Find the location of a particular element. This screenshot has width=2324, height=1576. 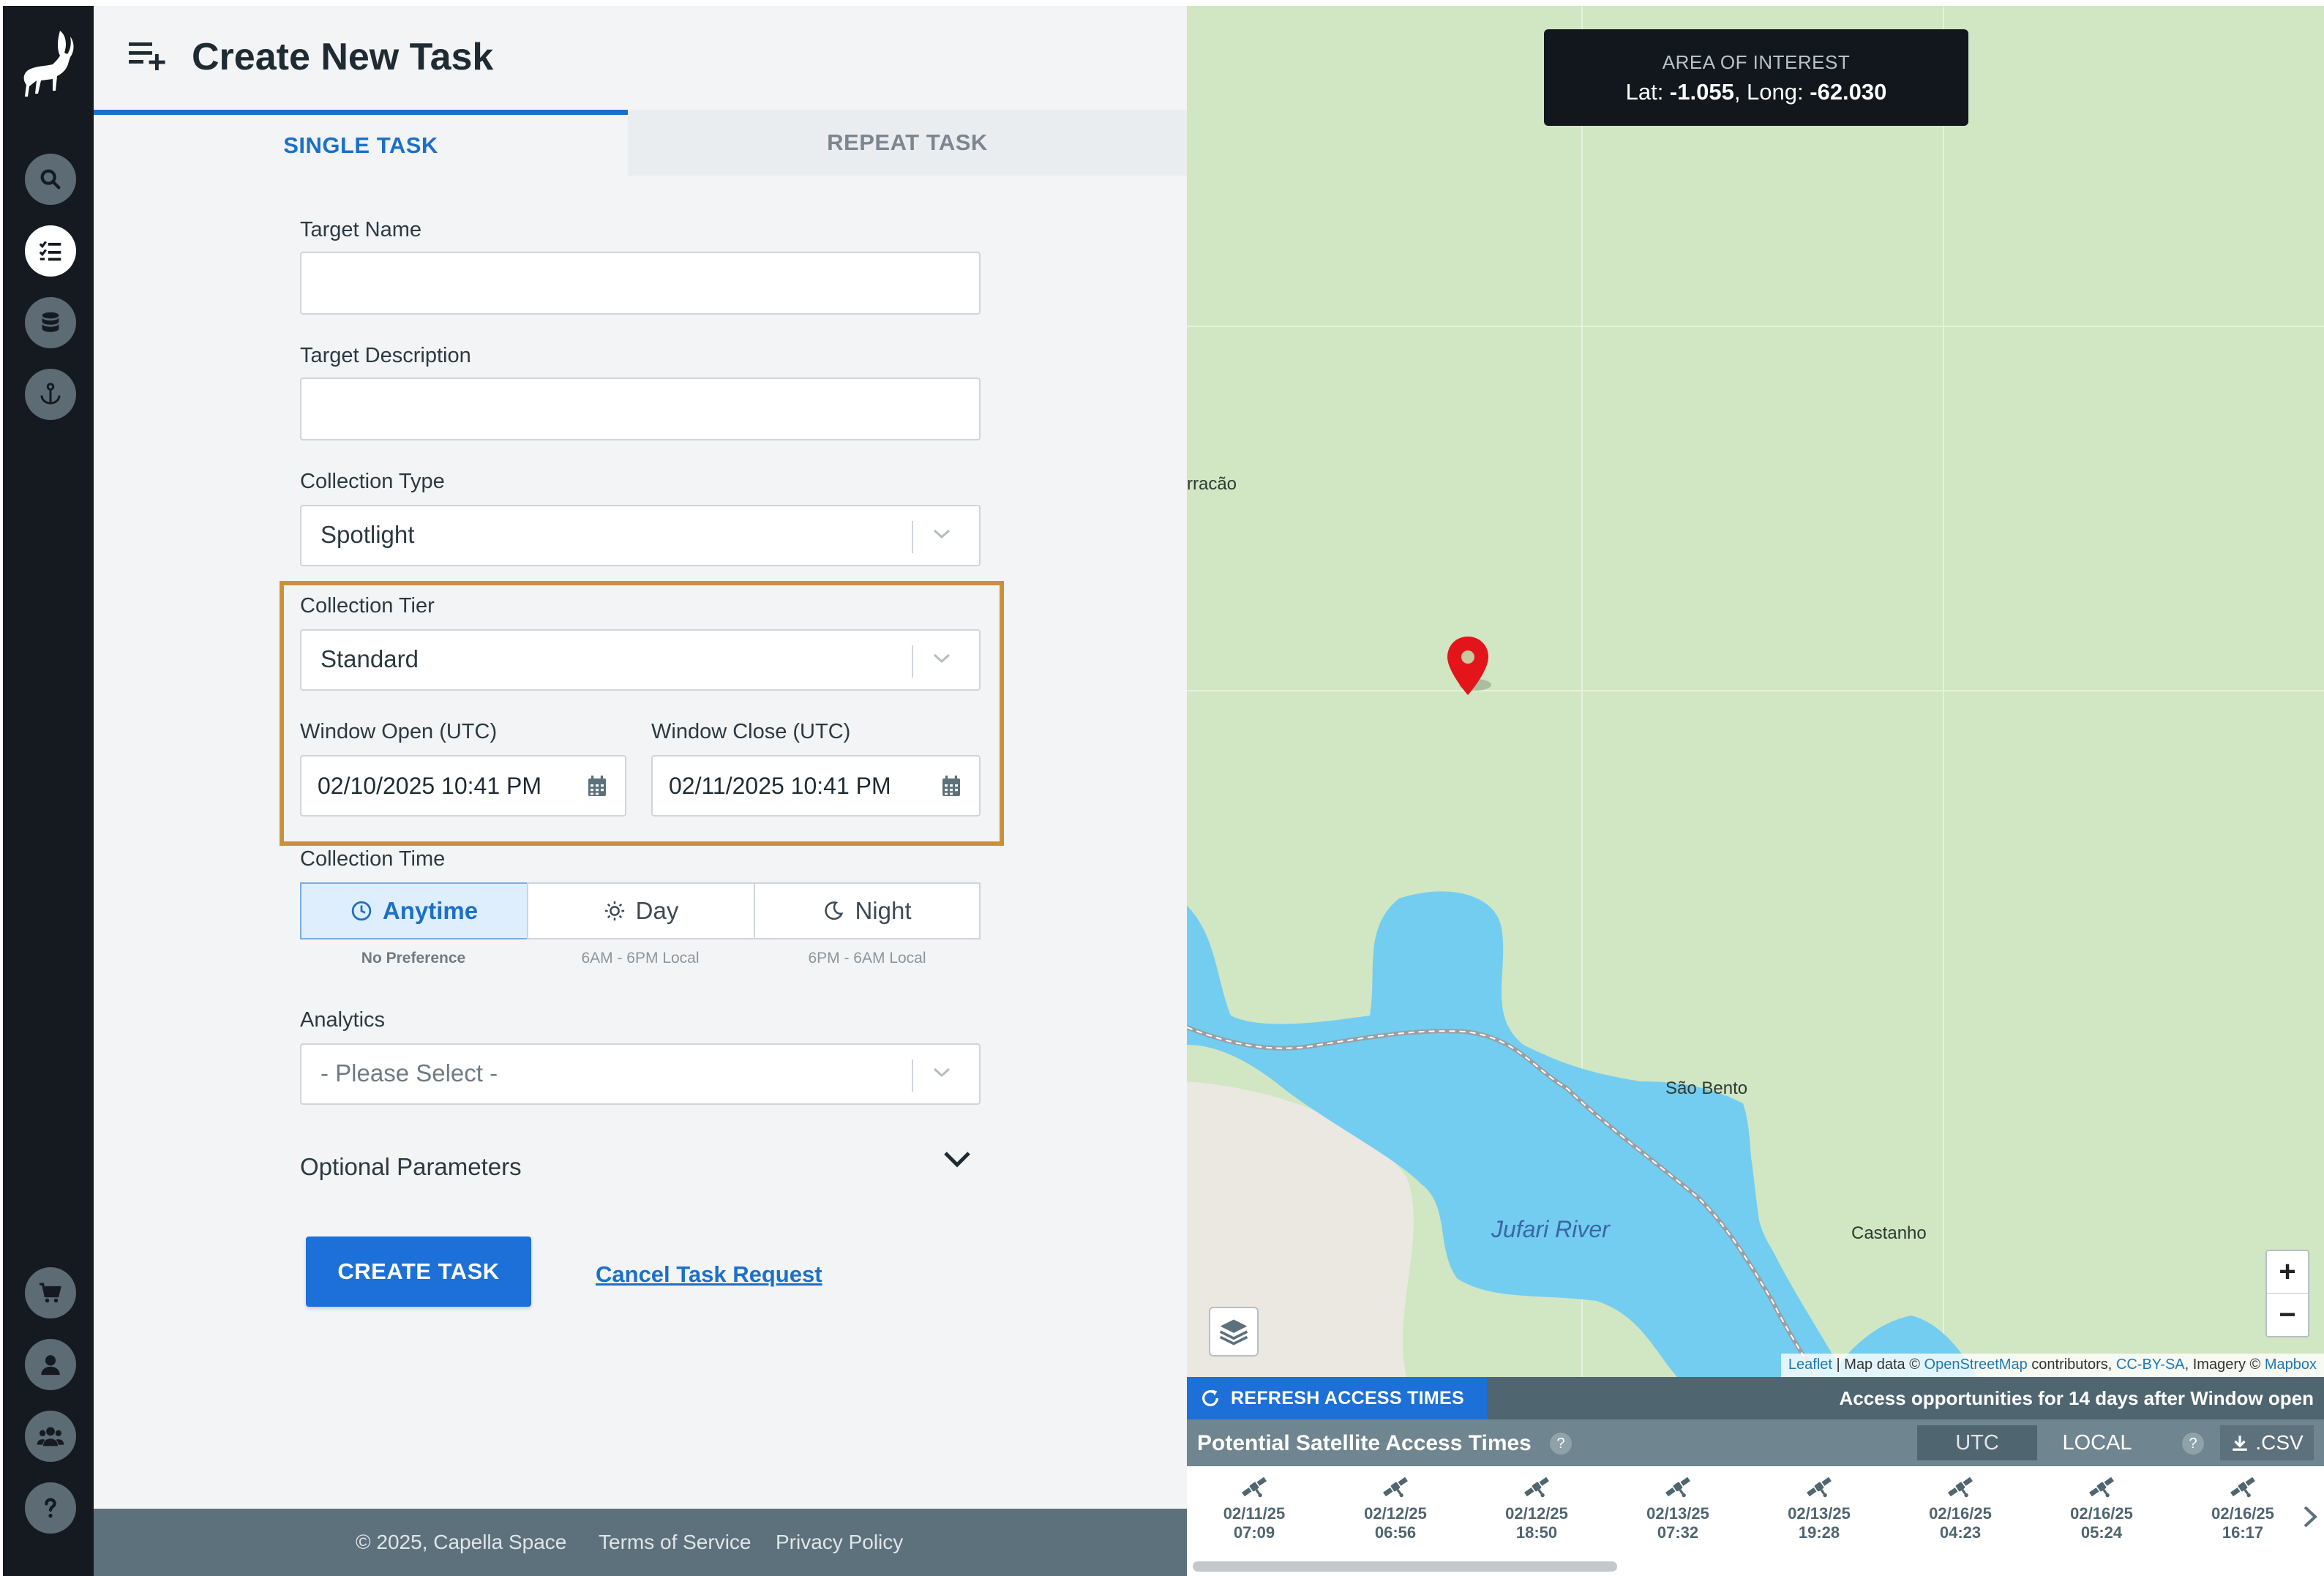

capella-ibex-logo is located at coordinates (49, 71).